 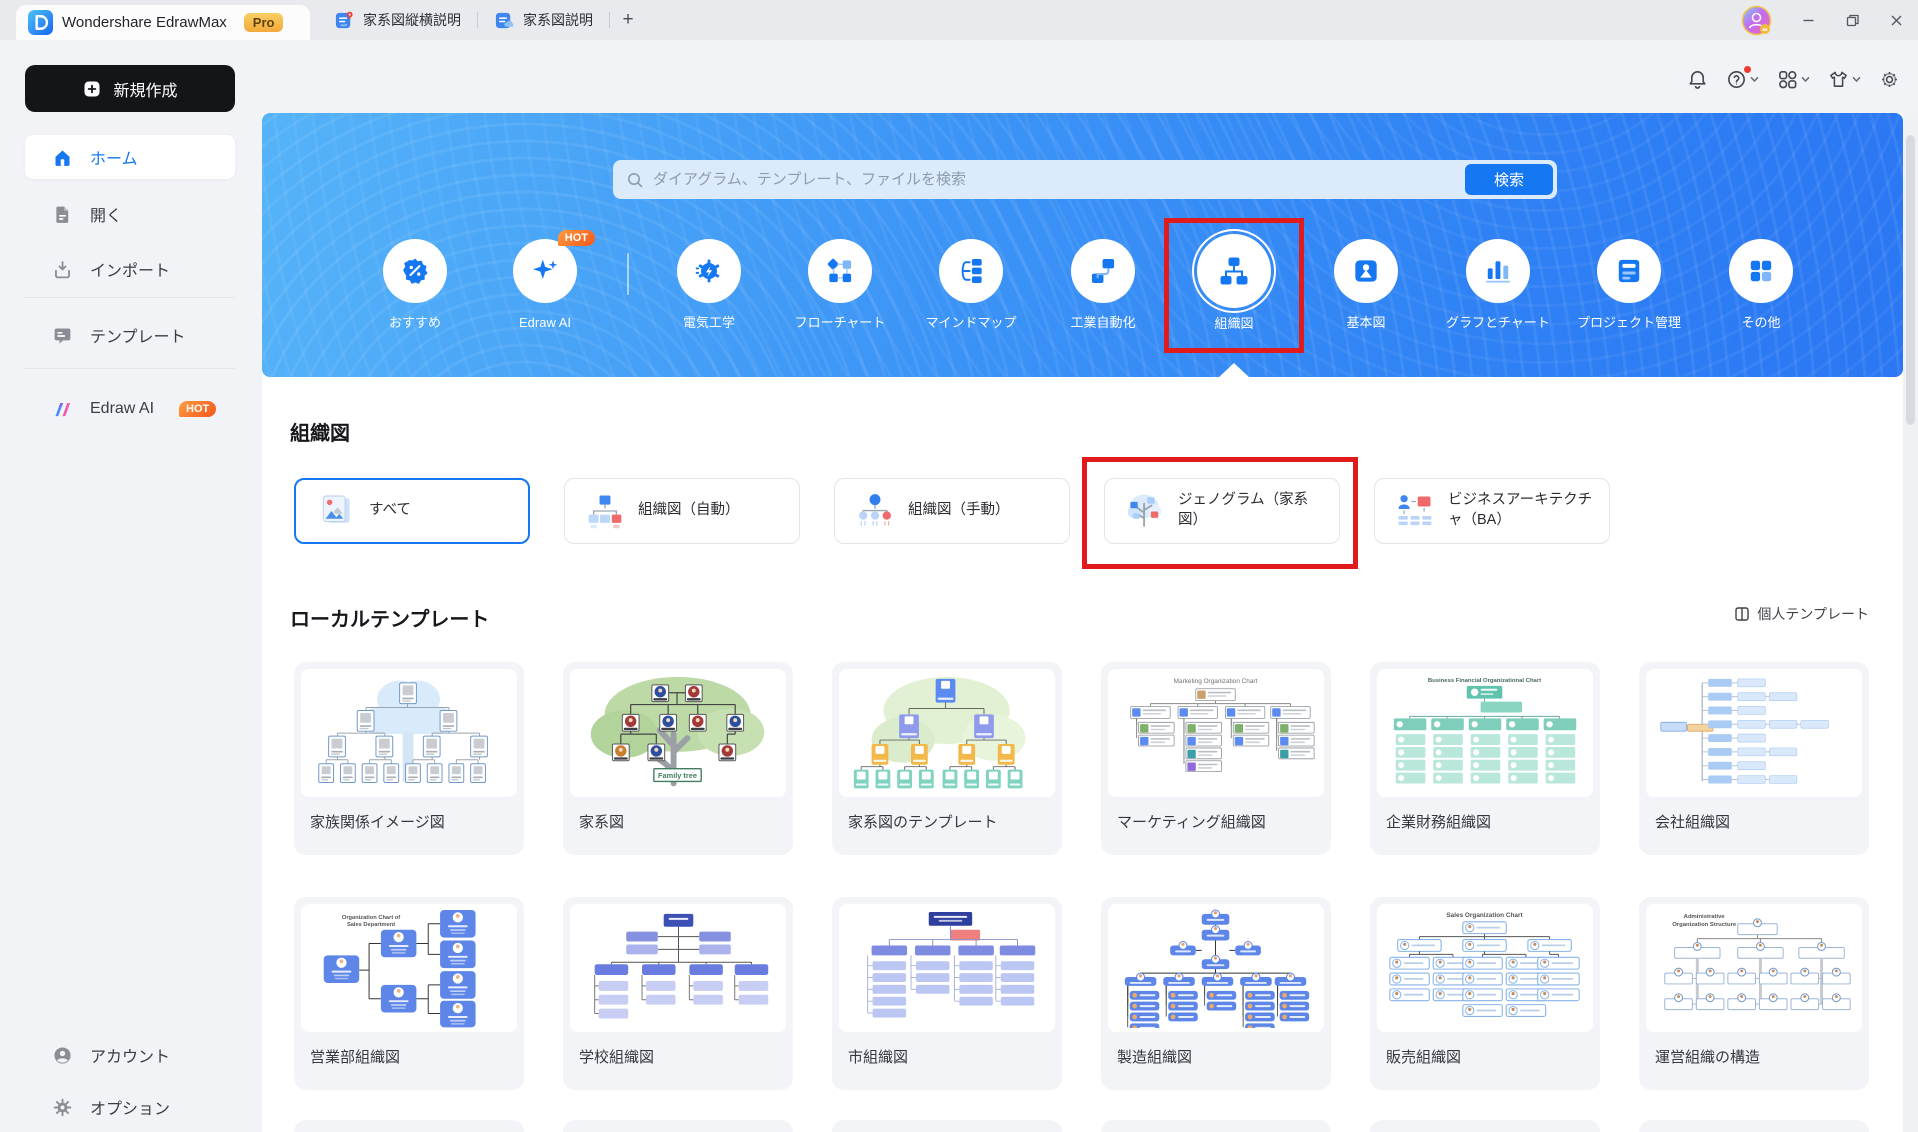 I want to click on notification-dot, so click(x=1747, y=69).